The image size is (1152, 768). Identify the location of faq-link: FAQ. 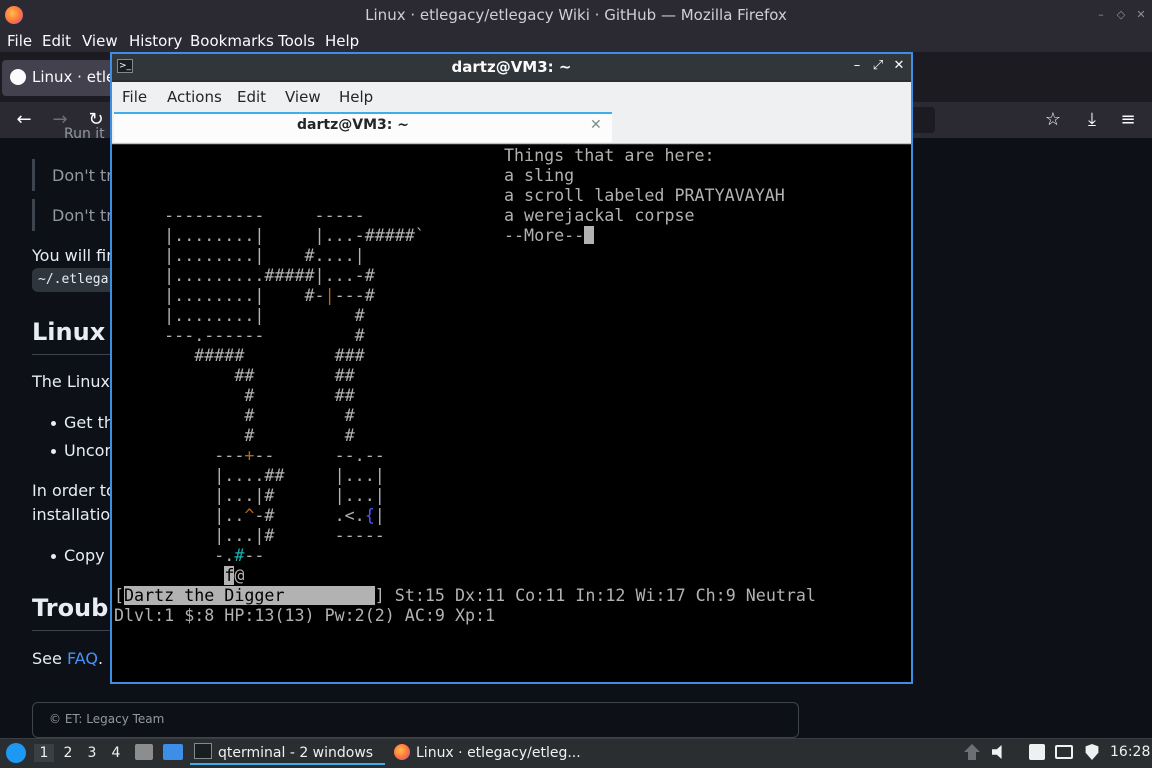
(82, 658).